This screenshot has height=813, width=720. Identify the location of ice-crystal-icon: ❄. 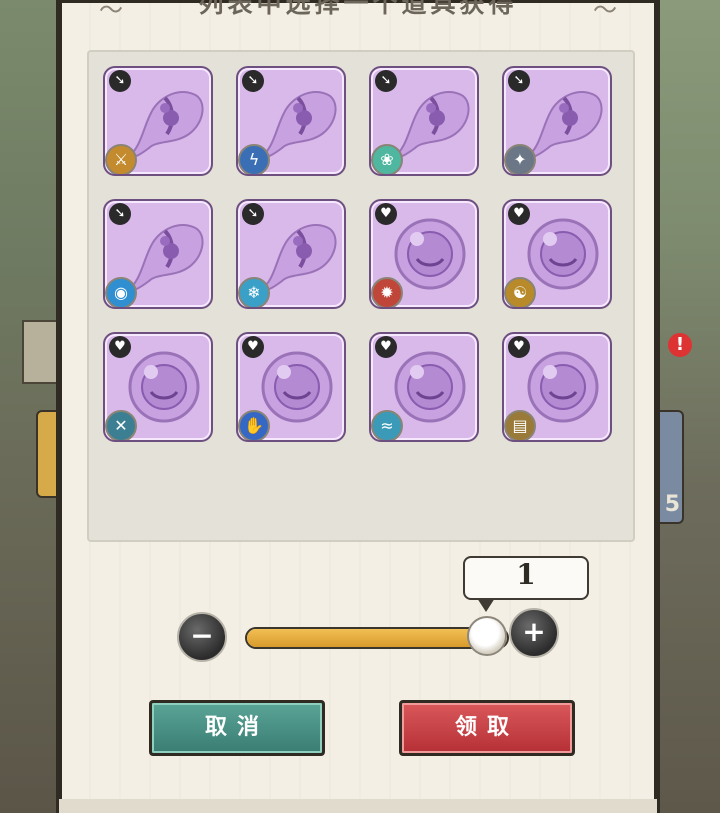
(254, 292).